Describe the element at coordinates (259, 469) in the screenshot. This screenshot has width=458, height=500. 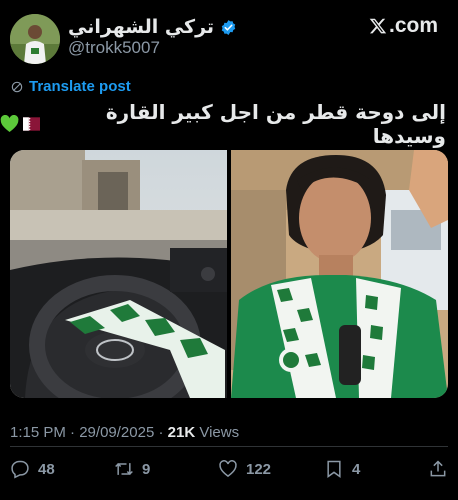
I see `like-count: 122` at that location.